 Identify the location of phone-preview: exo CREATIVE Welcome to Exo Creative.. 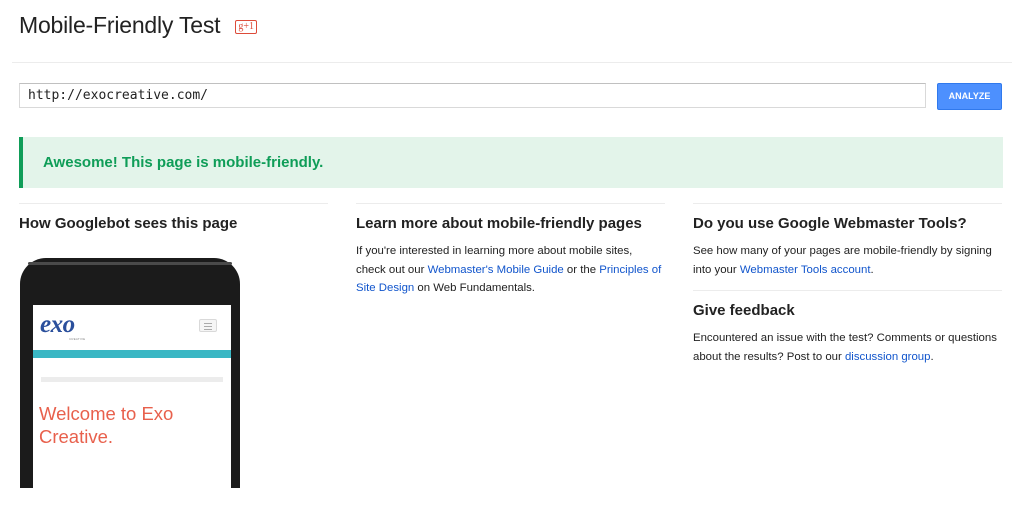
(130, 381).